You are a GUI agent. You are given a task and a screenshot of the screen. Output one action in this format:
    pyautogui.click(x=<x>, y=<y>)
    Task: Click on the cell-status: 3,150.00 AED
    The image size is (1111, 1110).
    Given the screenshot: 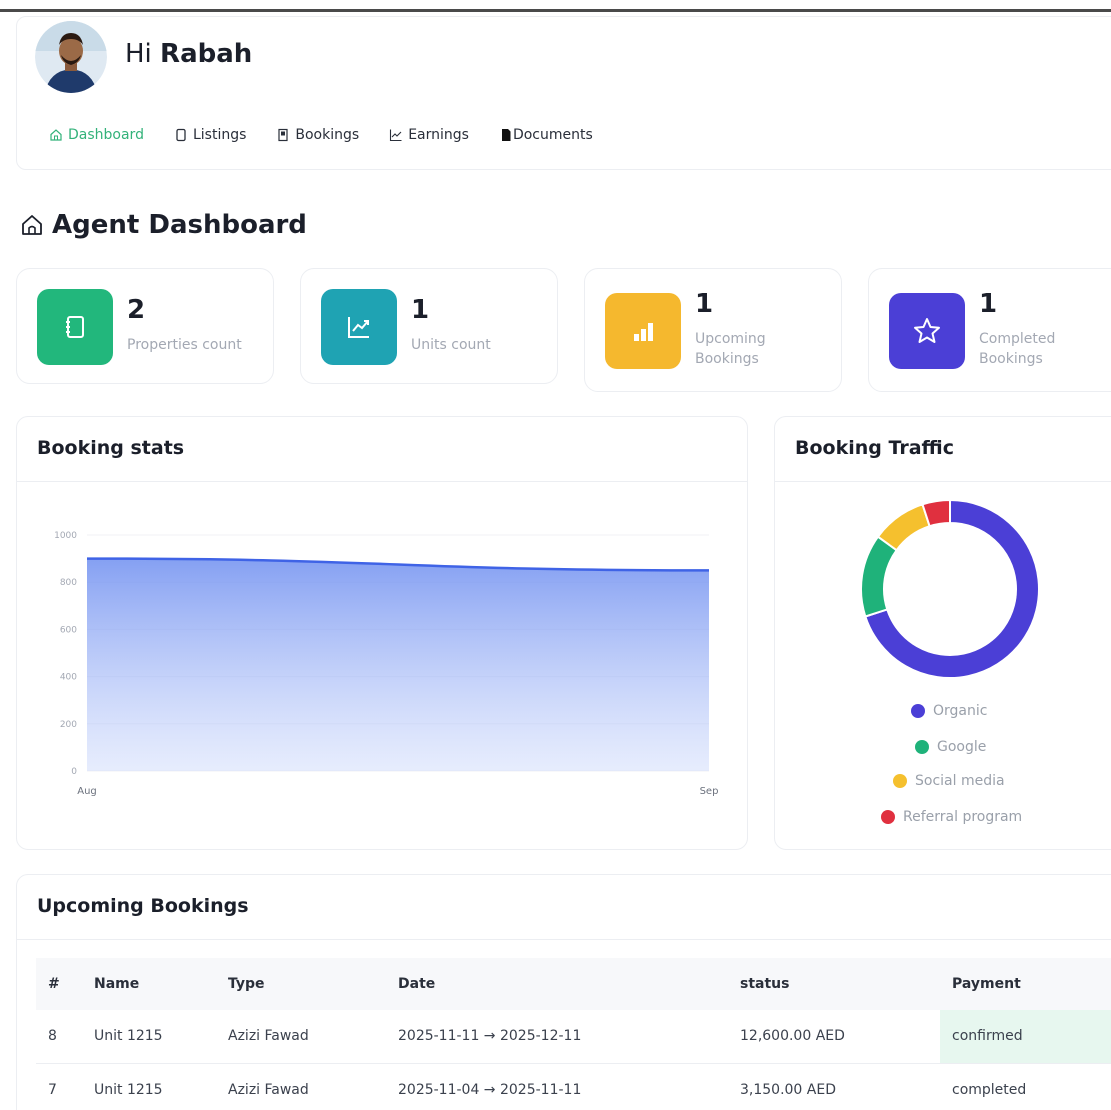 What is the action you would take?
    pyautogui.click(x=834, y=1086)
    